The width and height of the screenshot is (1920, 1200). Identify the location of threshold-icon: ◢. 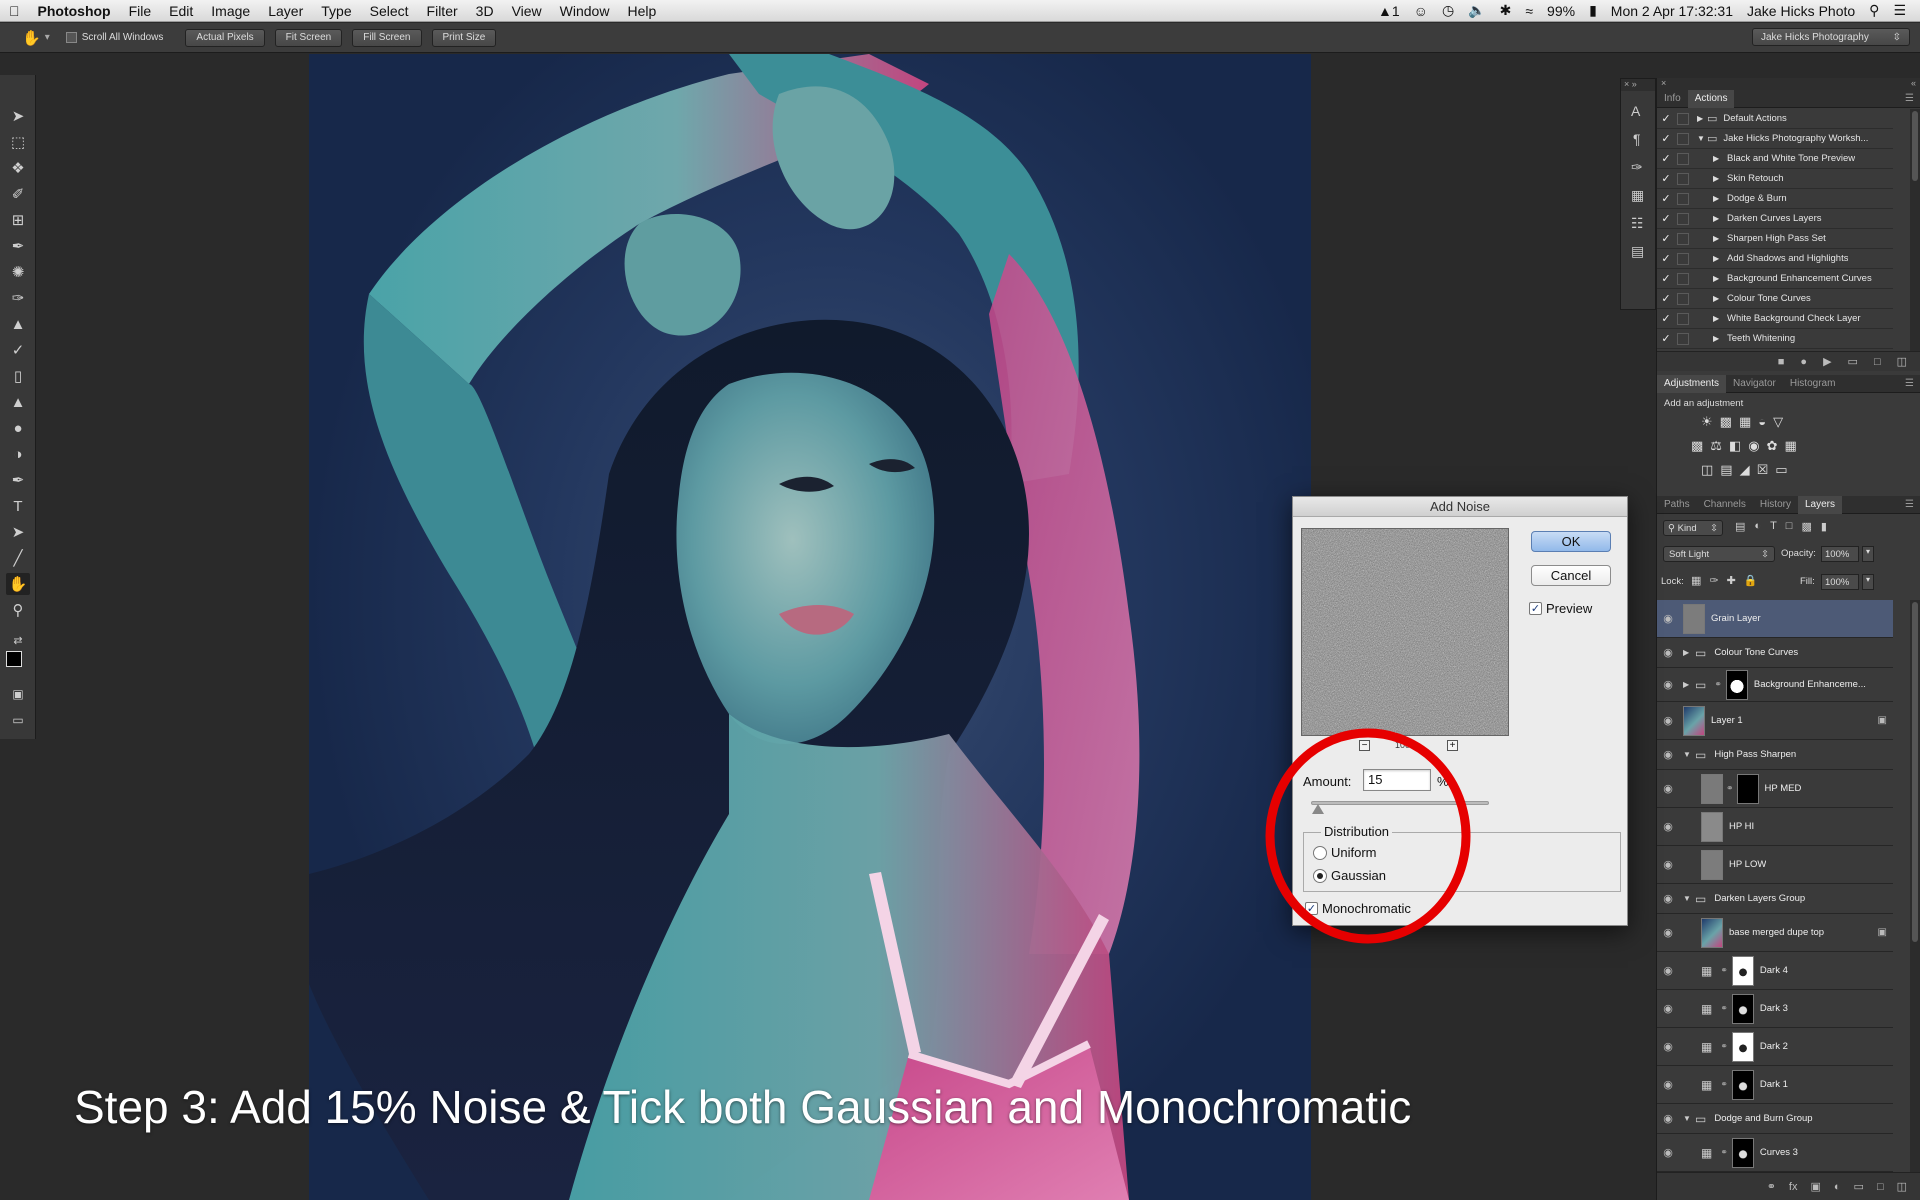
(1745, 470).